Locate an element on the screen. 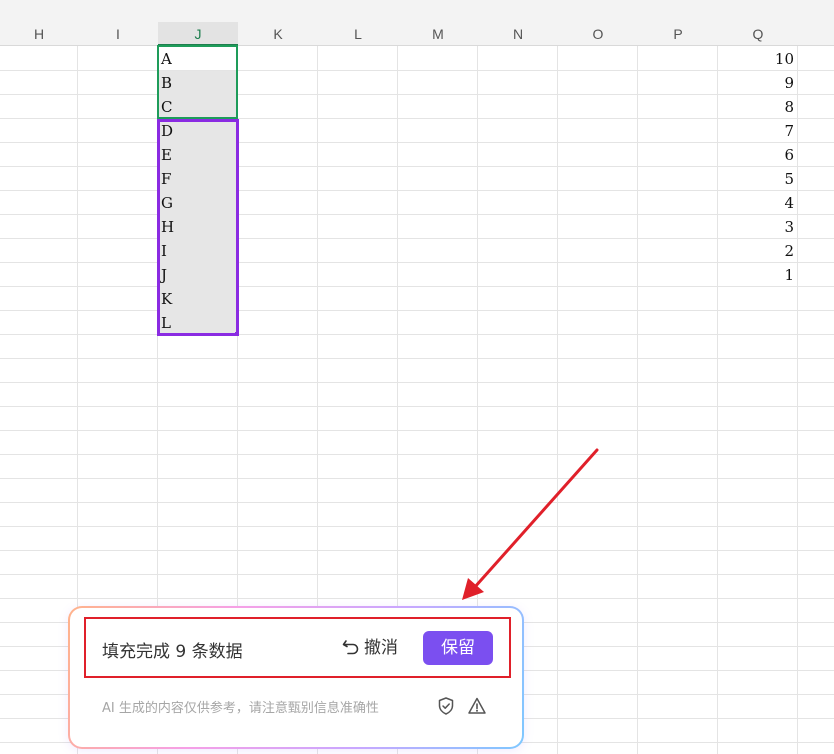  cell-q1: 10 is located at coordinates (757, 59).